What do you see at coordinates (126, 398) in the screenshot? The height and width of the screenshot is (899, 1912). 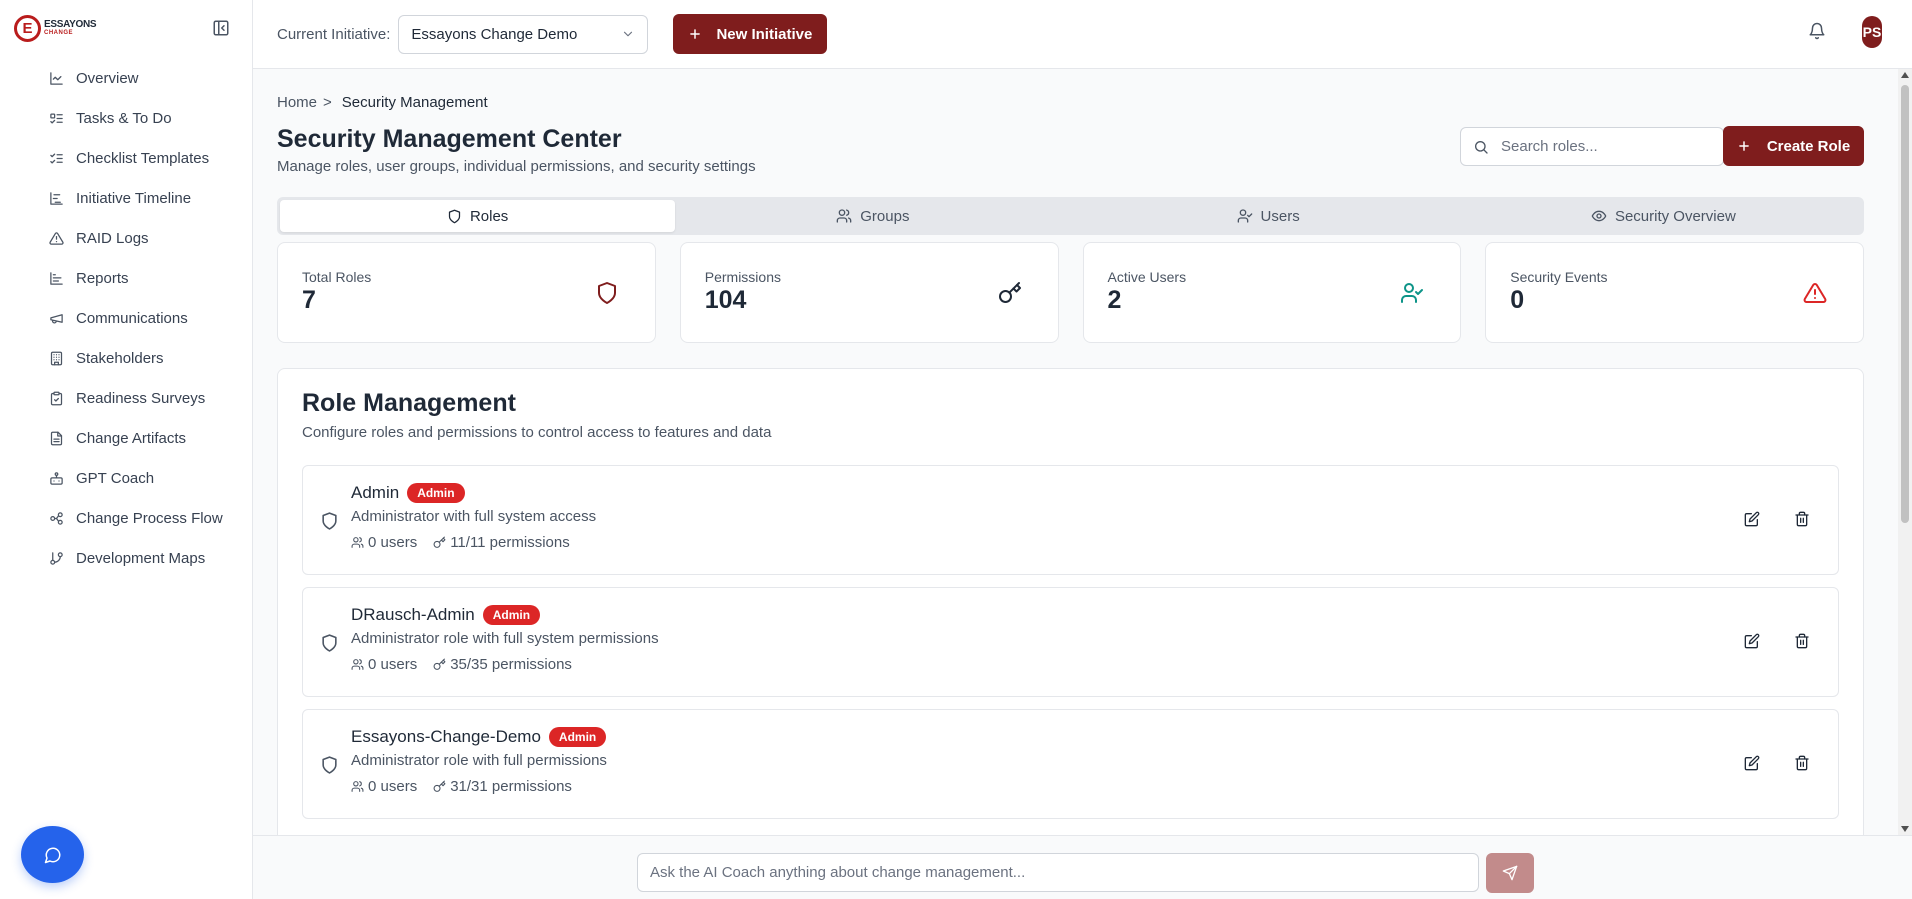 I see `sidebar-item-readiness-surveys: Readiness Surveys` at bounding box center [126, 398].